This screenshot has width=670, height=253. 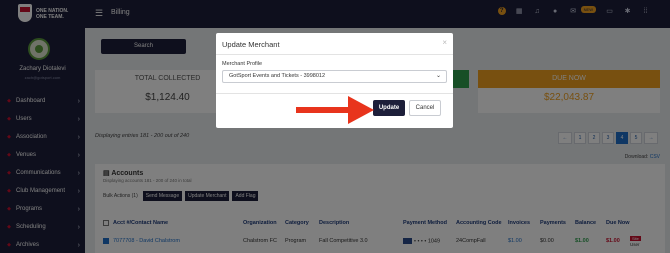 I want to click on annotation-arrow-icon, so click(x=335, y=110).